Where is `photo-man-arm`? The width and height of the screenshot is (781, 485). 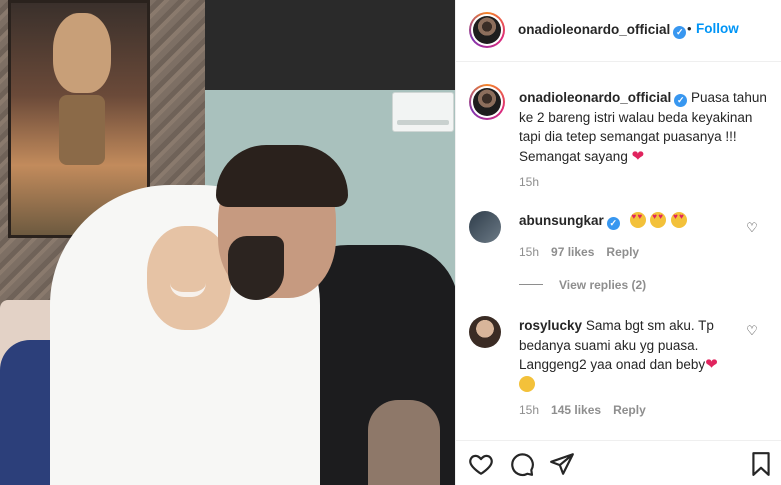 photo-man-arm is located at coordinates (404, 442).